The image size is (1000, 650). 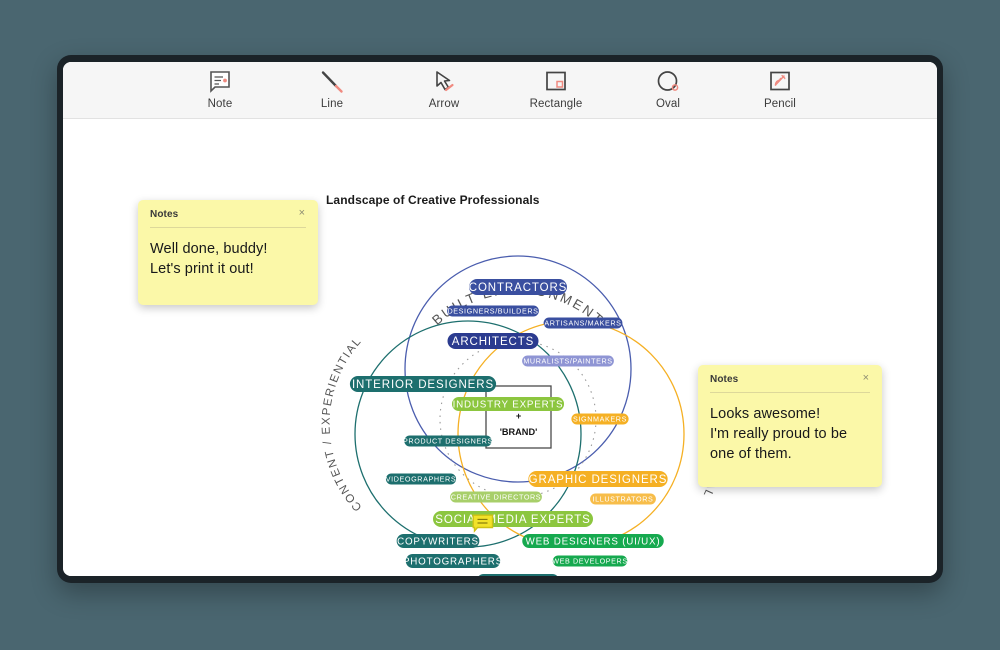 What do you see at coordinates (668, 104) in the screenshot?
I see `tool-oval-label: Oval` at bounding box center [668, 104].